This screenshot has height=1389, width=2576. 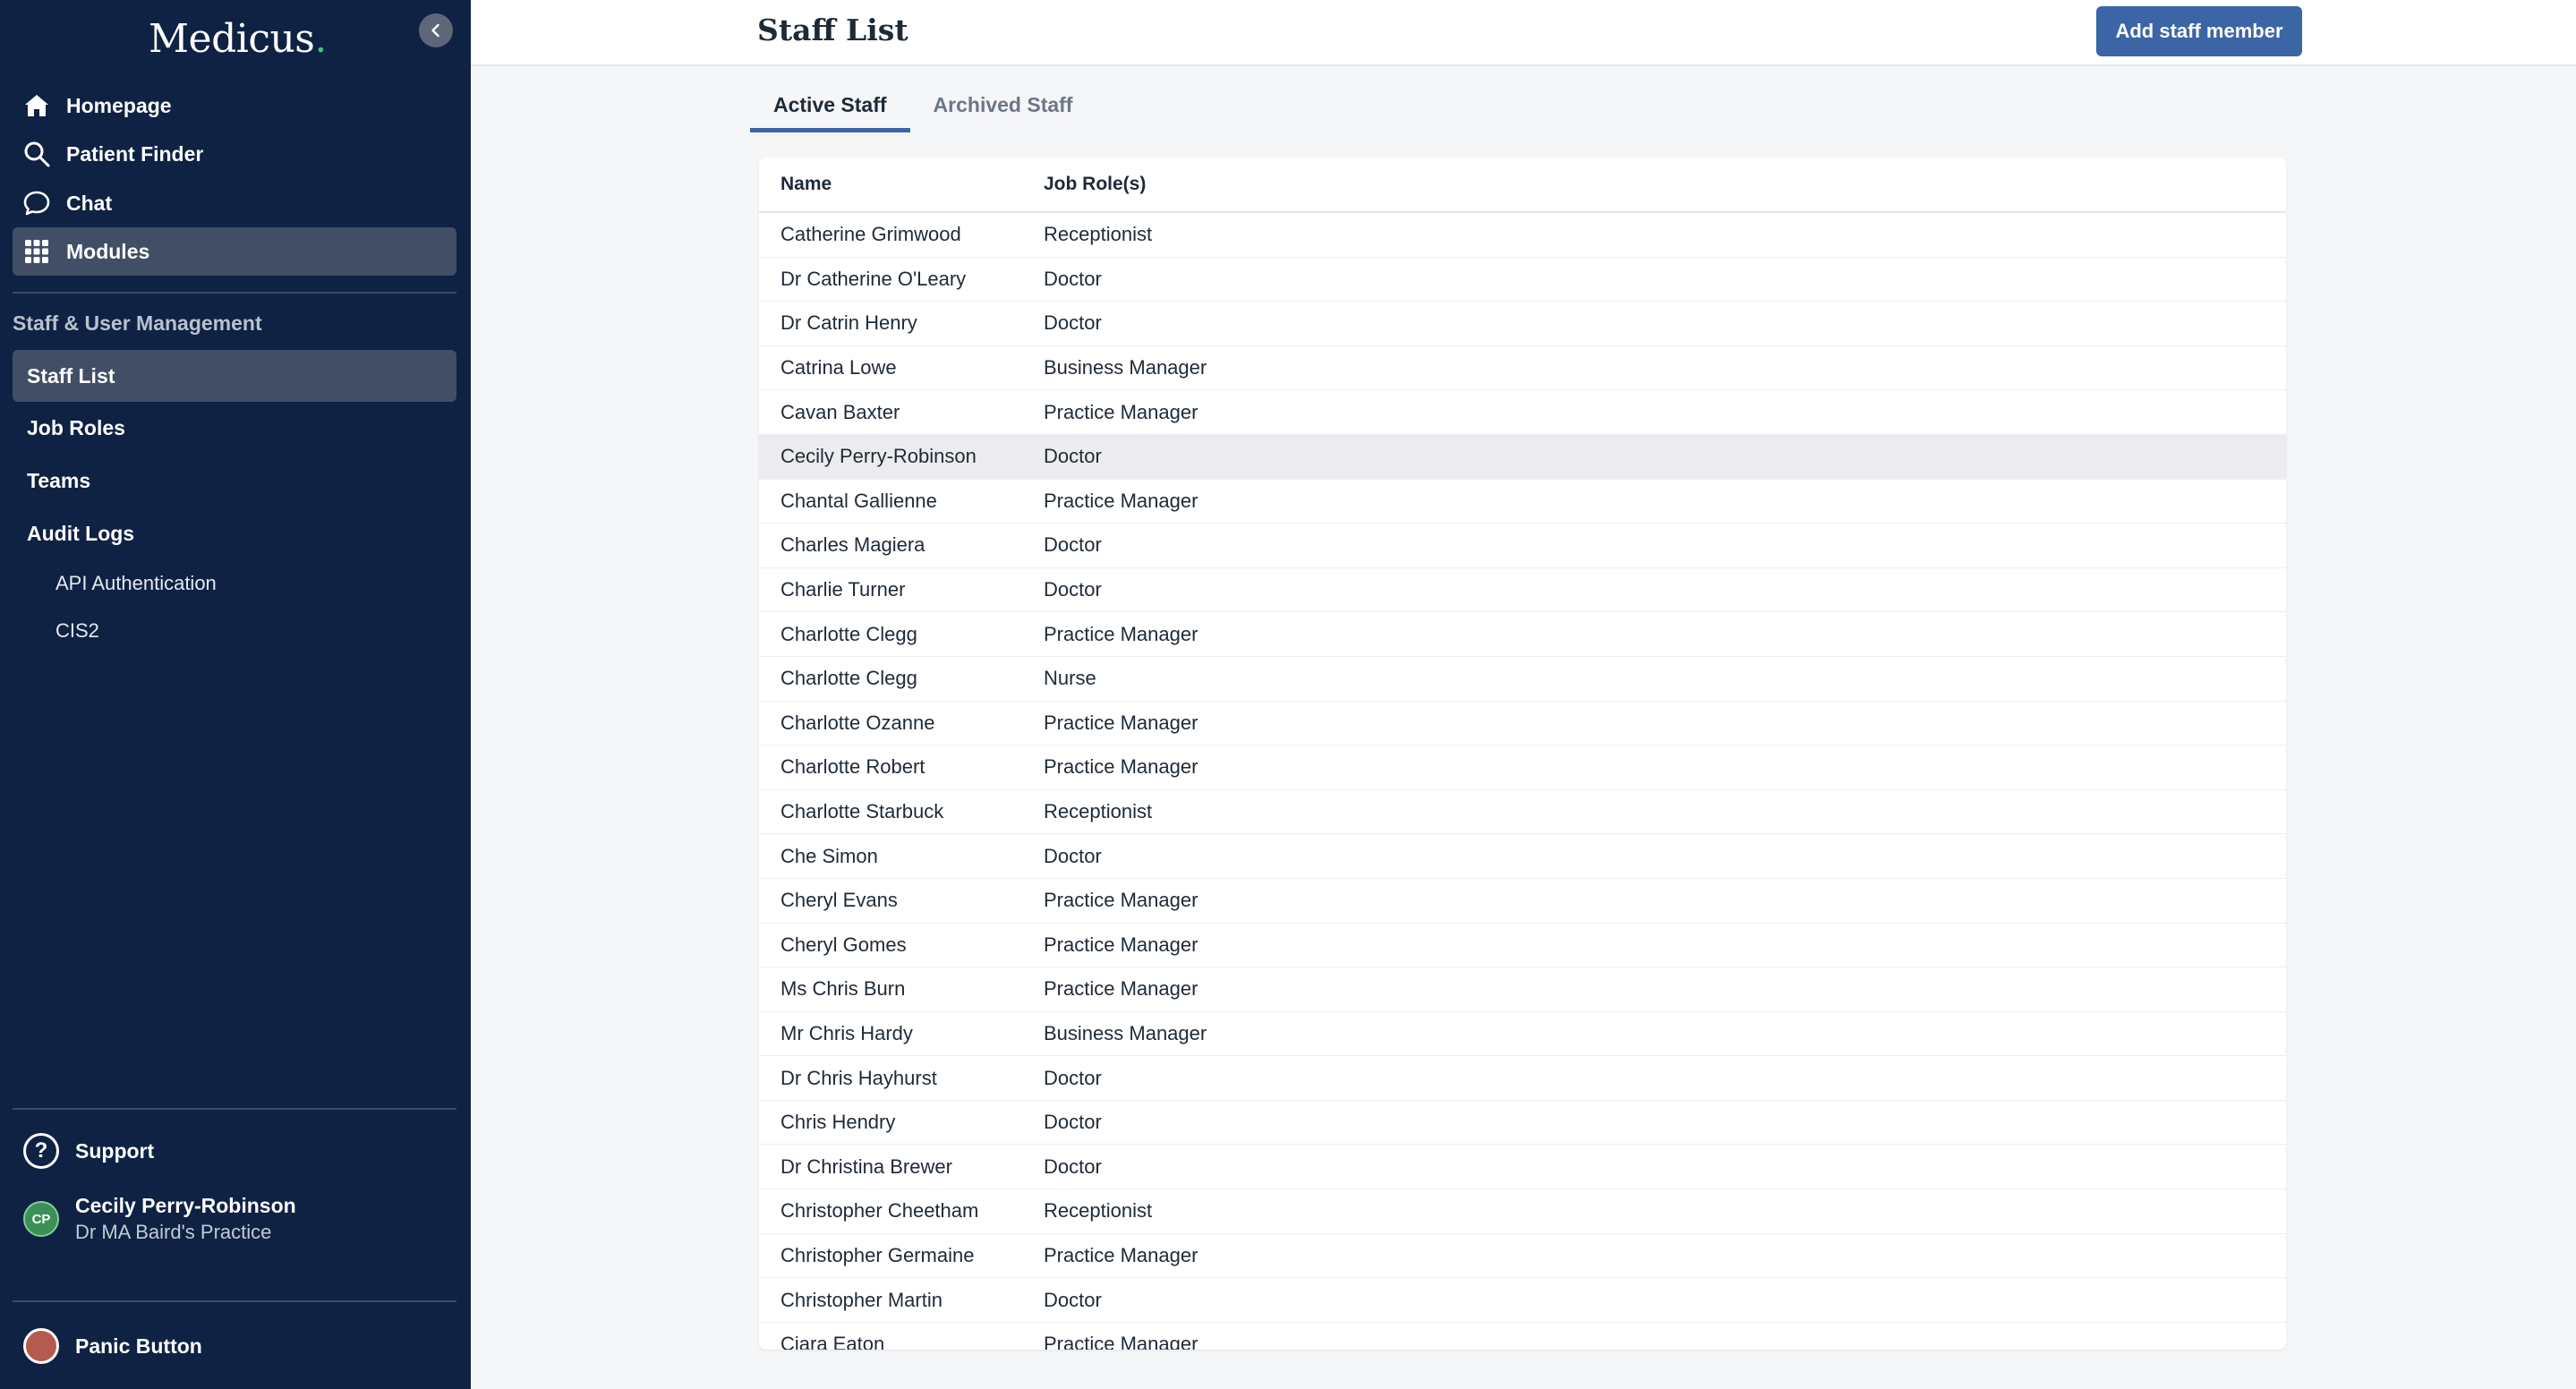 What do you see at coordinates (119, 105) in the screenshot?
I see `nav-label: Homepage` at bounding box center [119, 105].